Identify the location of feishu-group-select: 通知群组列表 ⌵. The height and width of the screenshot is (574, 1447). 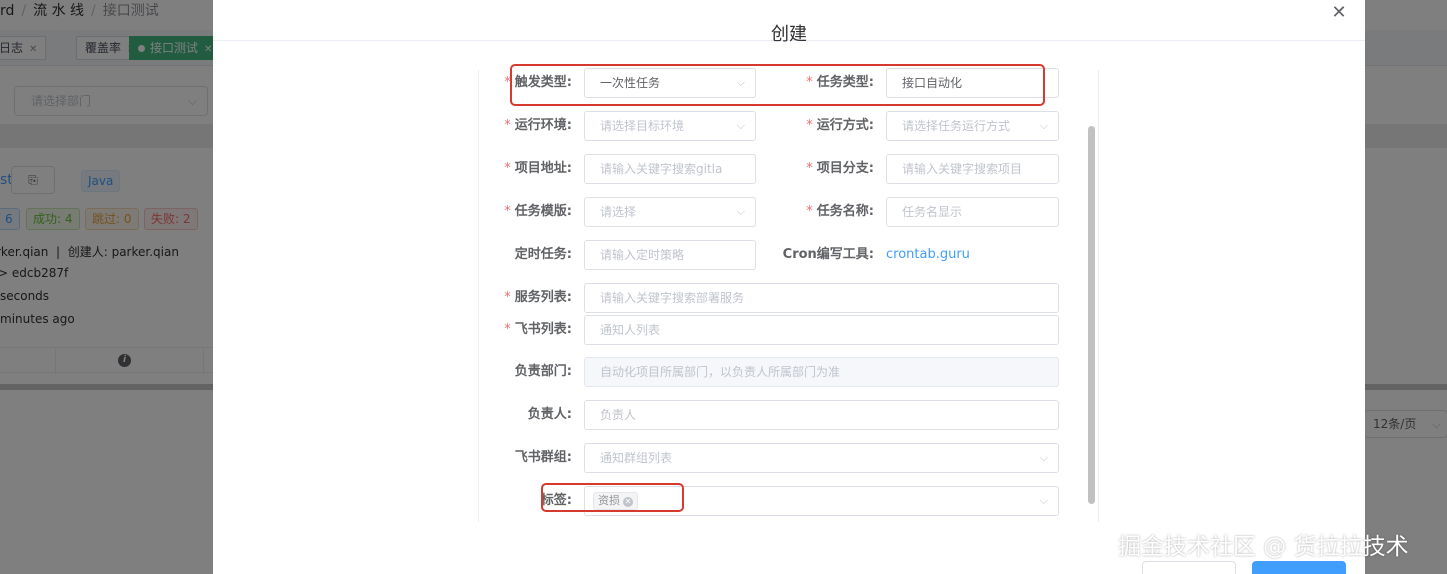
(821, 458).